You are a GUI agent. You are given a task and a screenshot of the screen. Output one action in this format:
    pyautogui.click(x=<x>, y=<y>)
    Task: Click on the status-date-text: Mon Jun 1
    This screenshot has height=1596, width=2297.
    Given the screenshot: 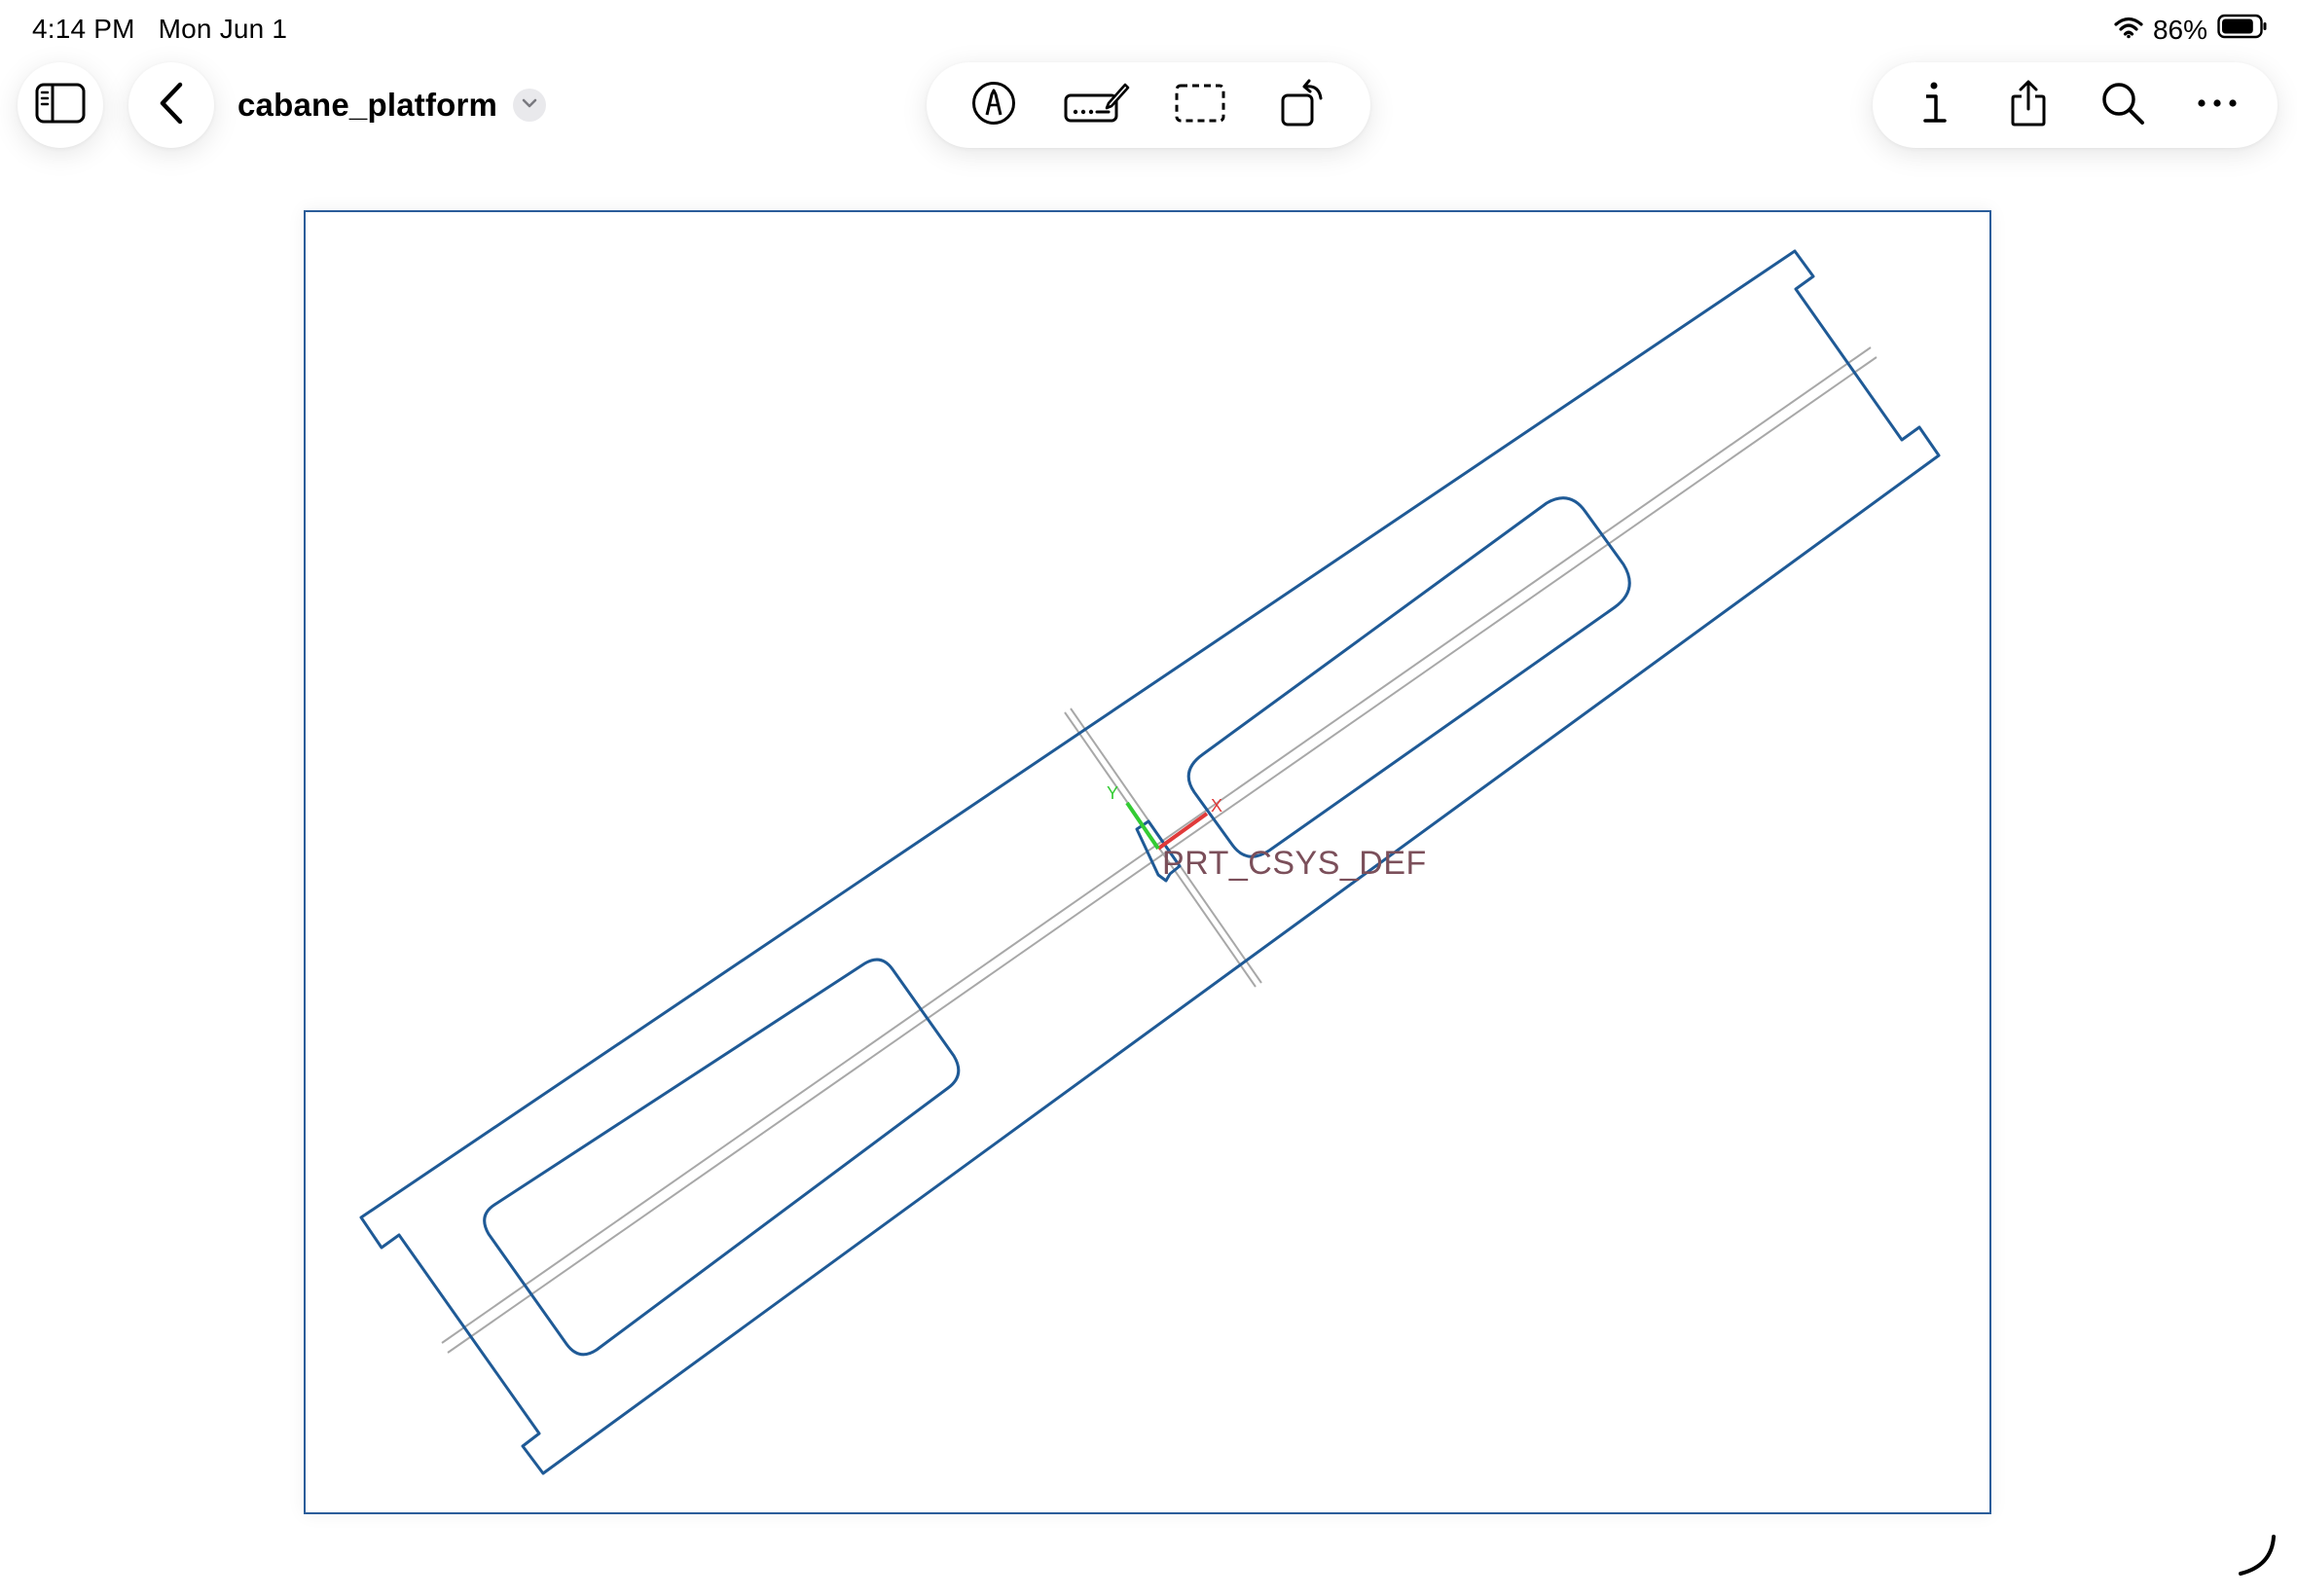 What is the action you would take?
    pyautogui.click(x=223, y=29)
    